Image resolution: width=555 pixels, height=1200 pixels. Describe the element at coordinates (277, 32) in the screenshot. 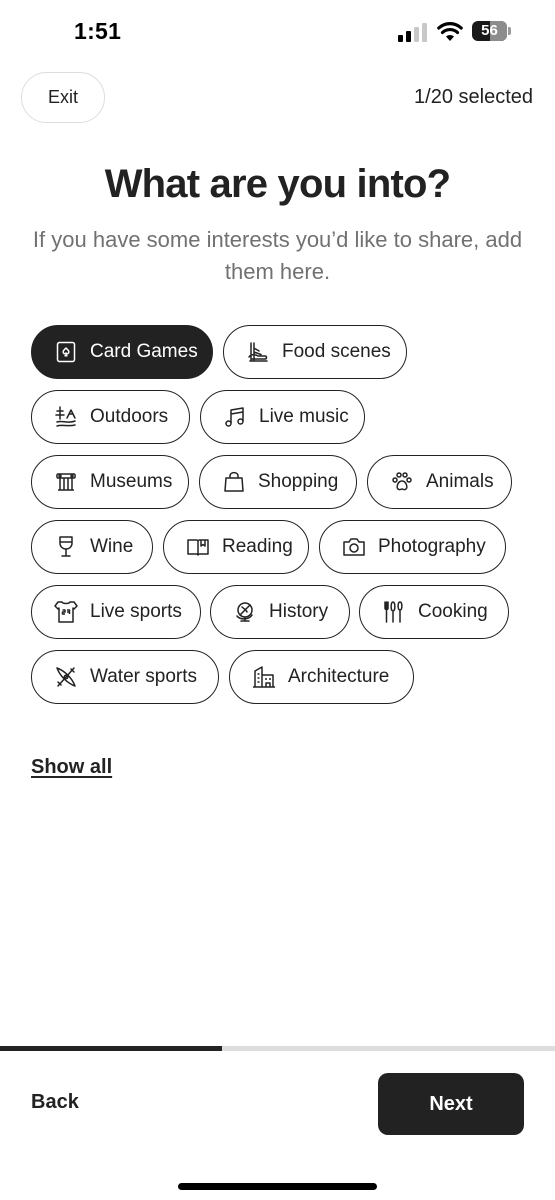

I see `status-bar: 1:51 56` at that location.